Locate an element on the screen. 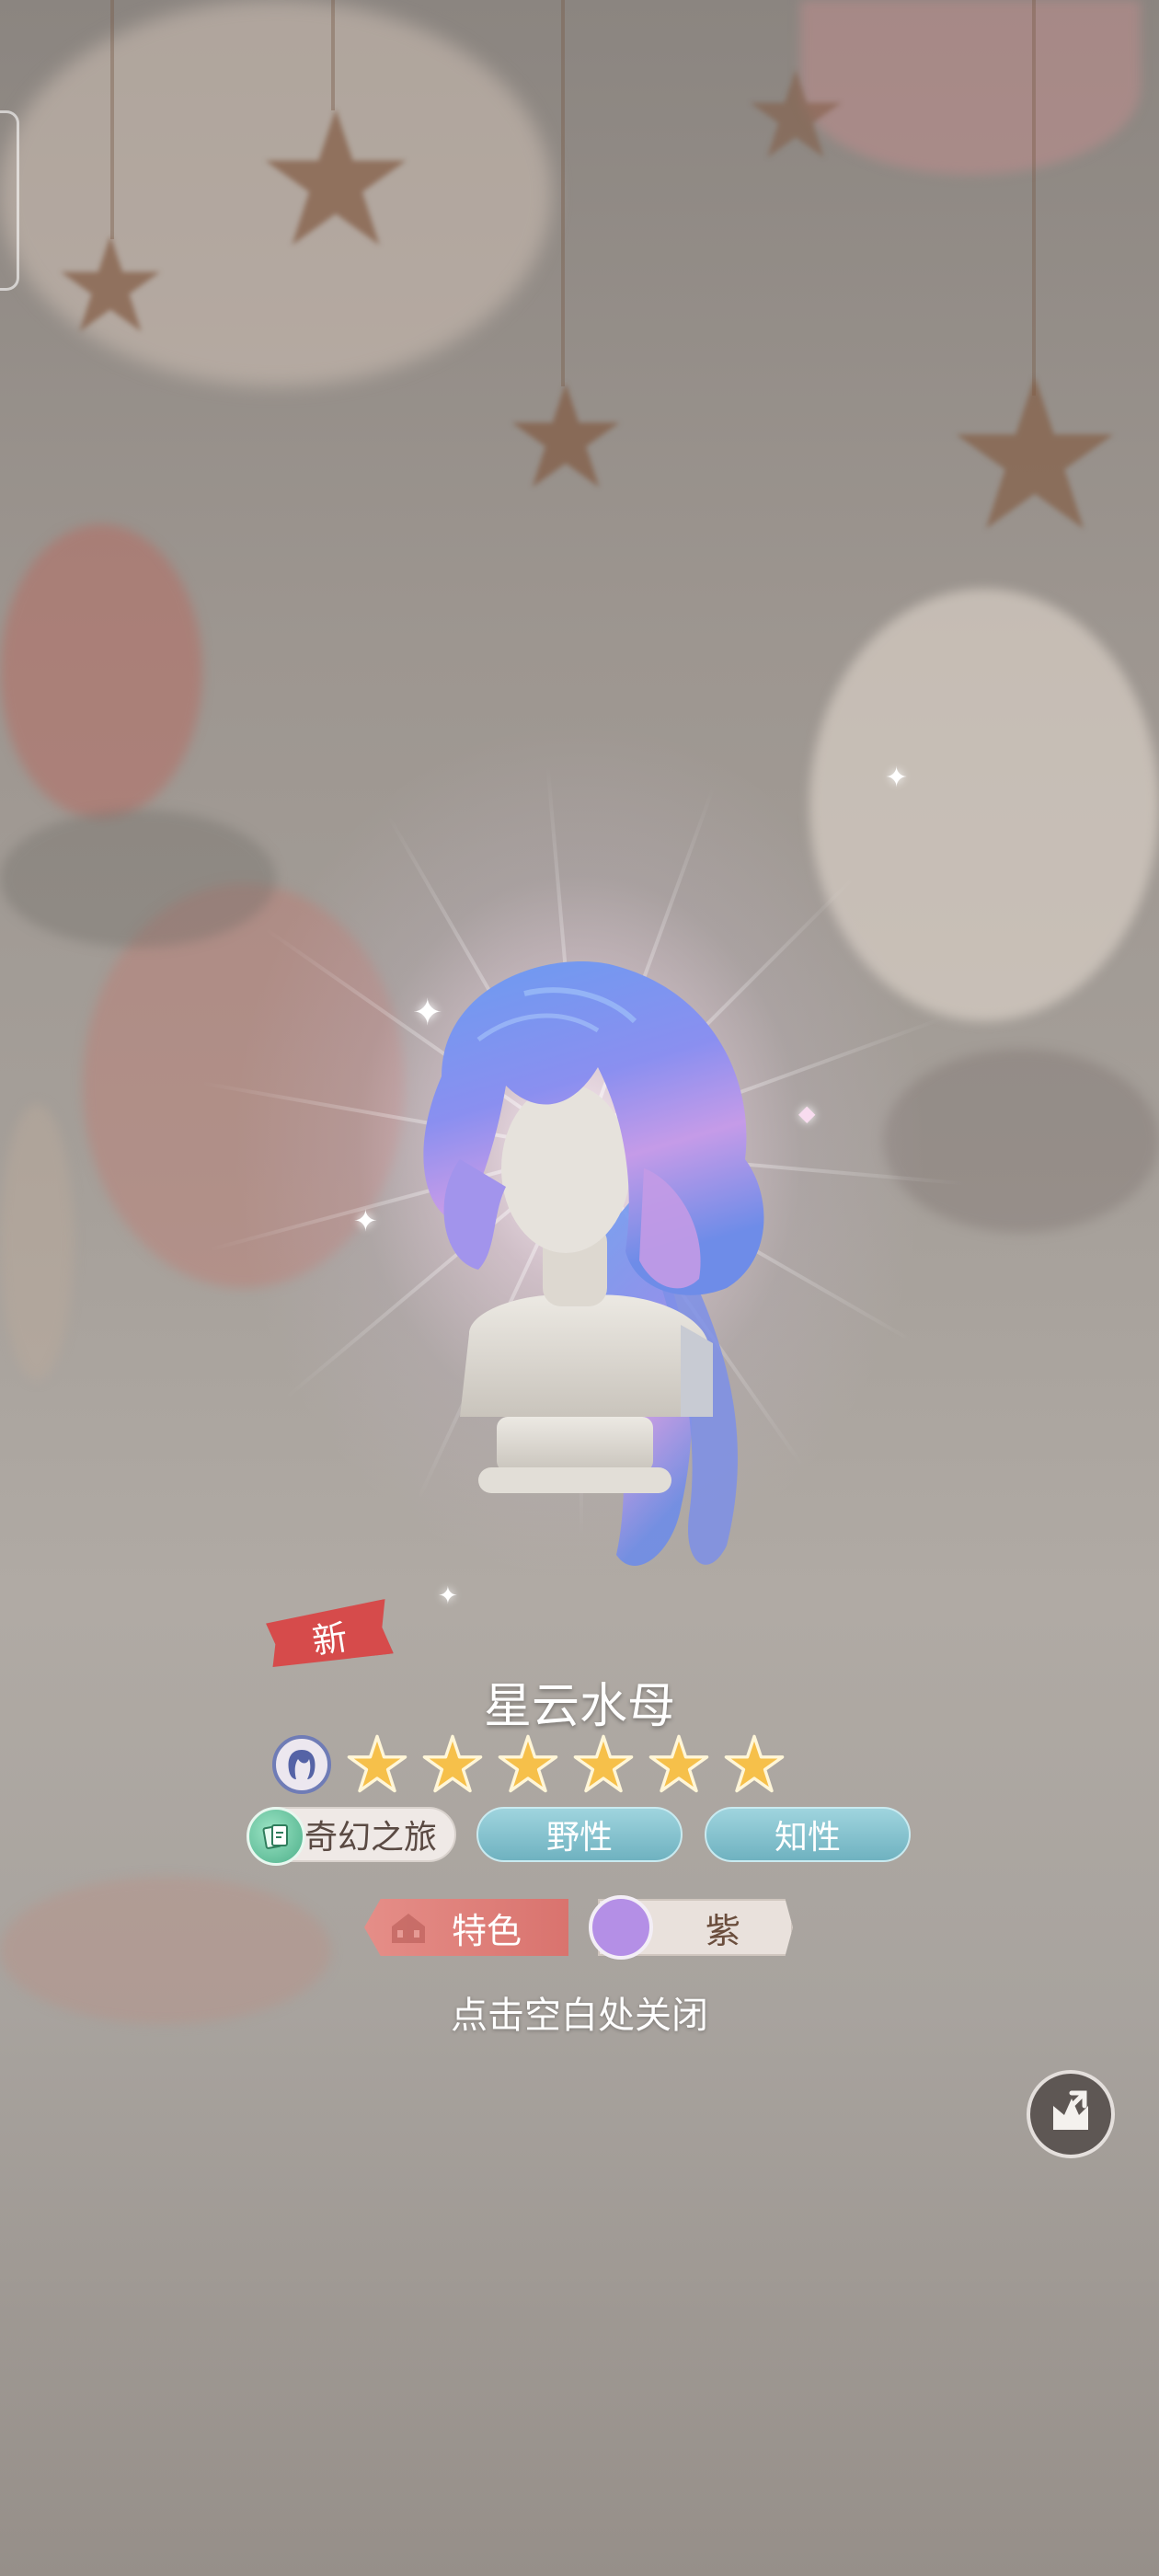 The image size is (1159, 2576). style-tag-label: 知性 is located at coordinates (807, 1838).